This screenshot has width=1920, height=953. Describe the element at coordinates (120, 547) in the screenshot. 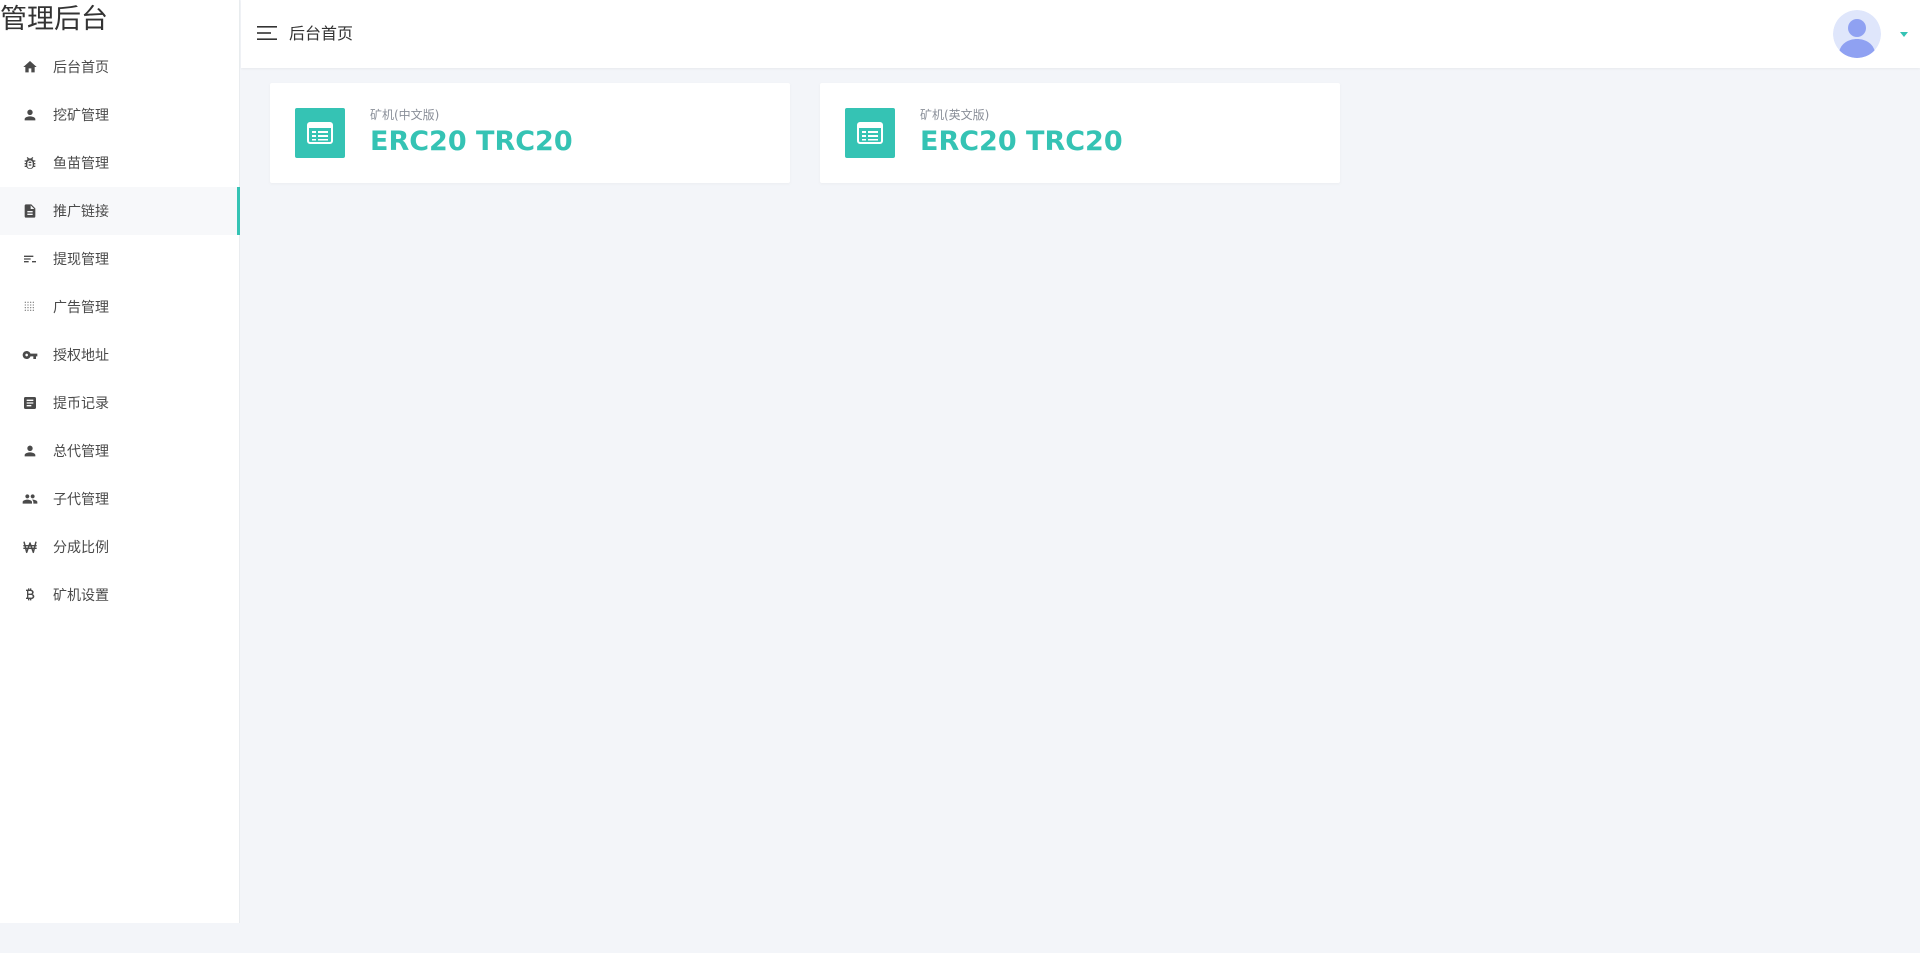

I see `sidebar-item-share-ratio: 分成比例` at that location.